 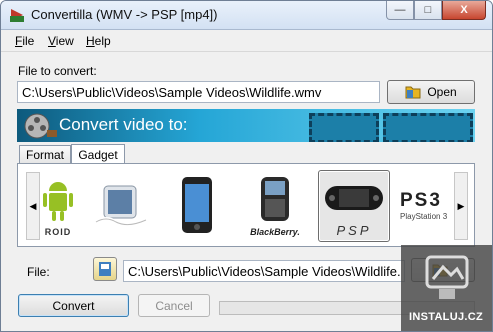 I want to click on tab-format: Format, so click(x=45, y=154).